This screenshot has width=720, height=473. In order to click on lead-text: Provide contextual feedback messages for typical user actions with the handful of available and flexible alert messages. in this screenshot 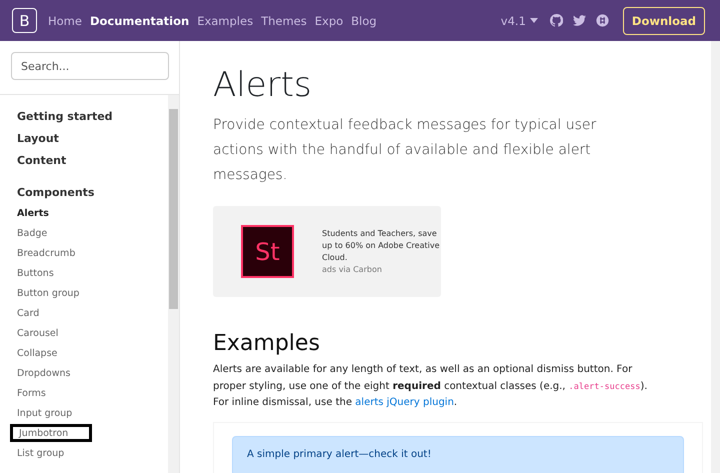, I will do `click(405, 150)`.